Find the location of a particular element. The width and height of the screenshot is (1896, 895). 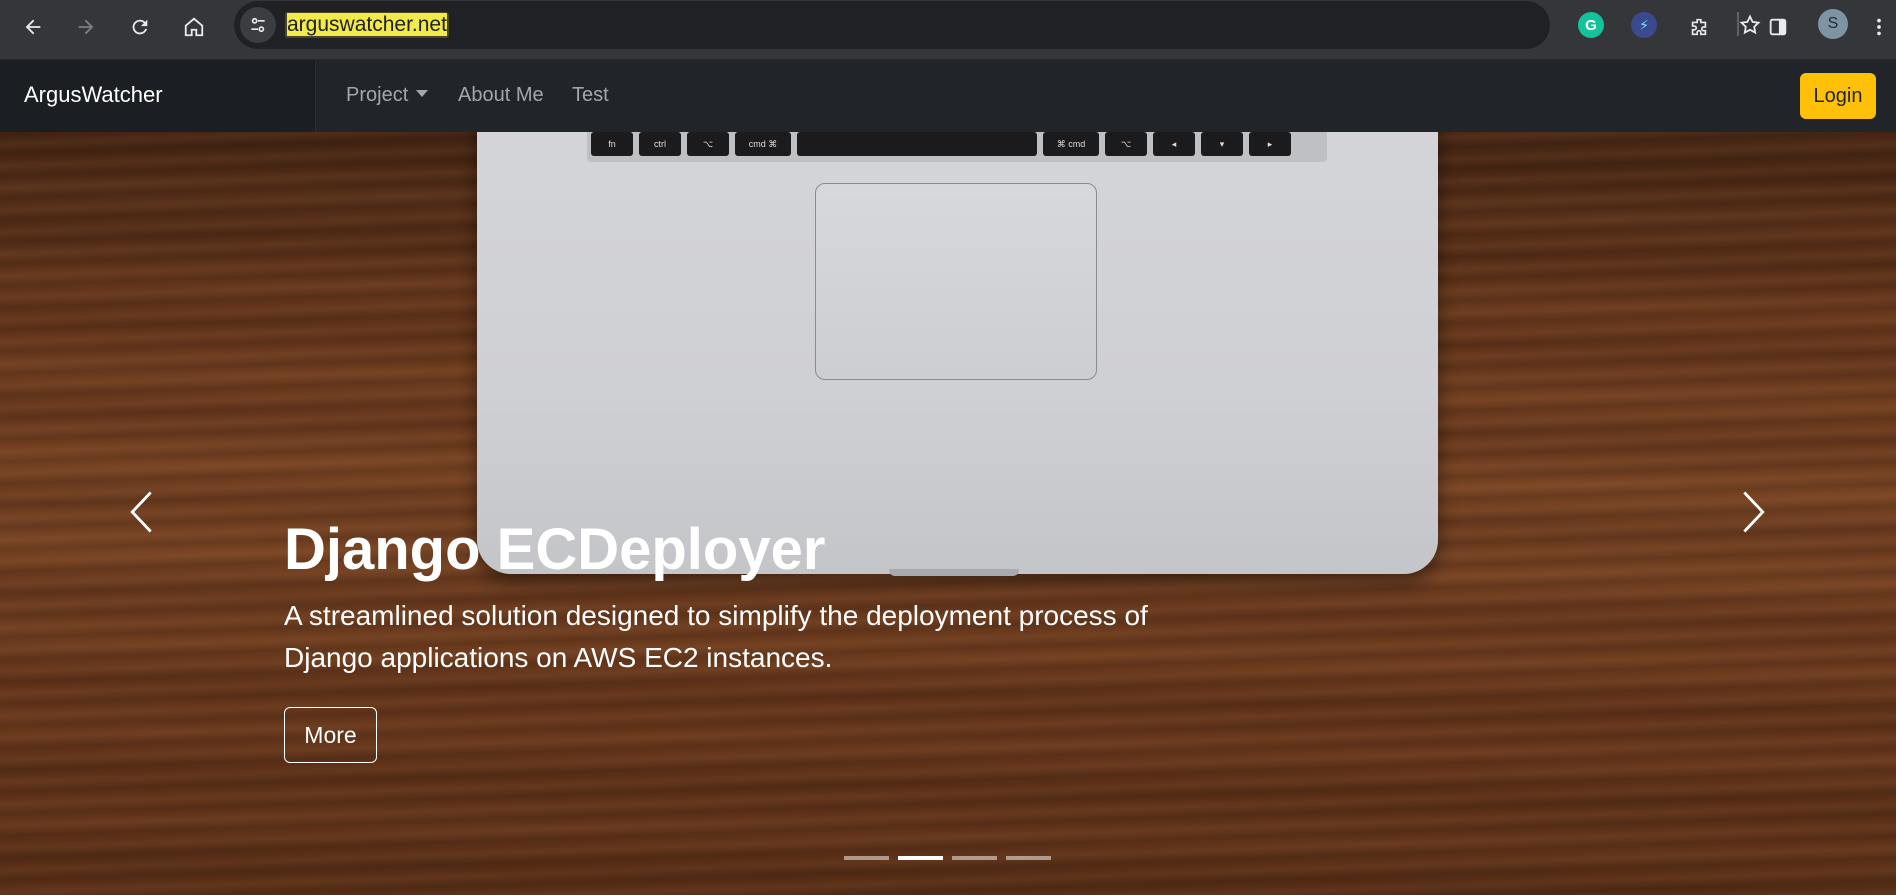

reload-icon is located at coordinates (140, 27).